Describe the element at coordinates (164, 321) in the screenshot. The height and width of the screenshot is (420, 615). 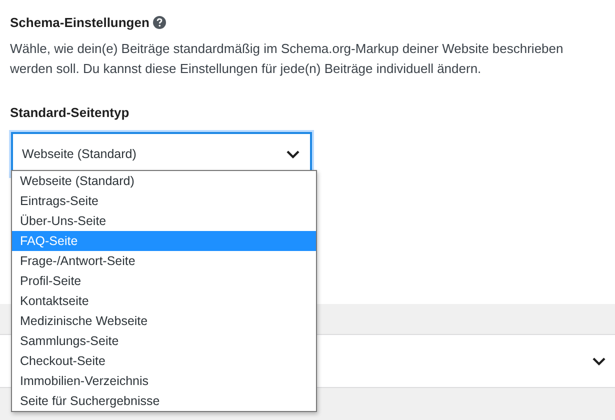
I see `dropdown-option: Medizinische Webseite` at that location.